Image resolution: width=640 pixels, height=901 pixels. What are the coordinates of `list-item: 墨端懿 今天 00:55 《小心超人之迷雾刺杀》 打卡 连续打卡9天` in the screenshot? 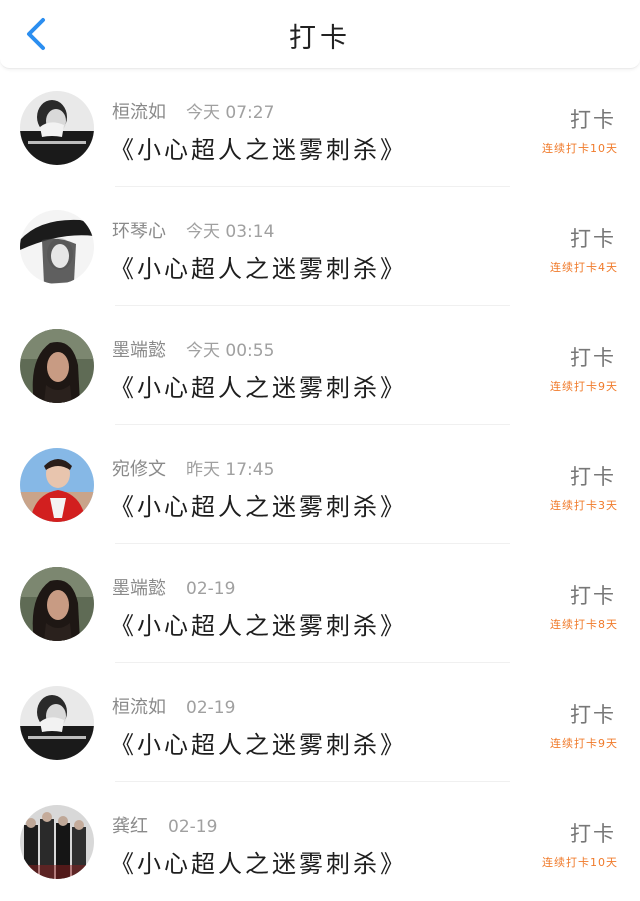 It's located at (320, 365).